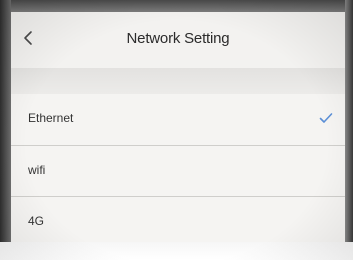 Image resolution: width=353 pixels, height=260 pixels. What do you see at coordinates (349, 130) in the screenshot?
I see `device-bezel-right` at bounding box center [349, 130].